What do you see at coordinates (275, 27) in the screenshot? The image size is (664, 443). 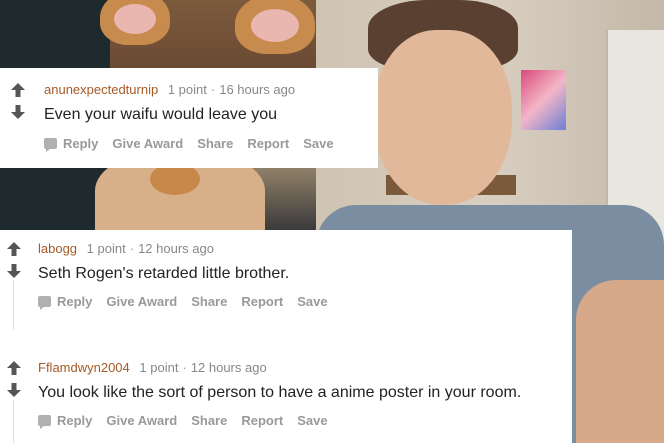 I see `dog-ear-filter-right` at bounding box center [275, 27].